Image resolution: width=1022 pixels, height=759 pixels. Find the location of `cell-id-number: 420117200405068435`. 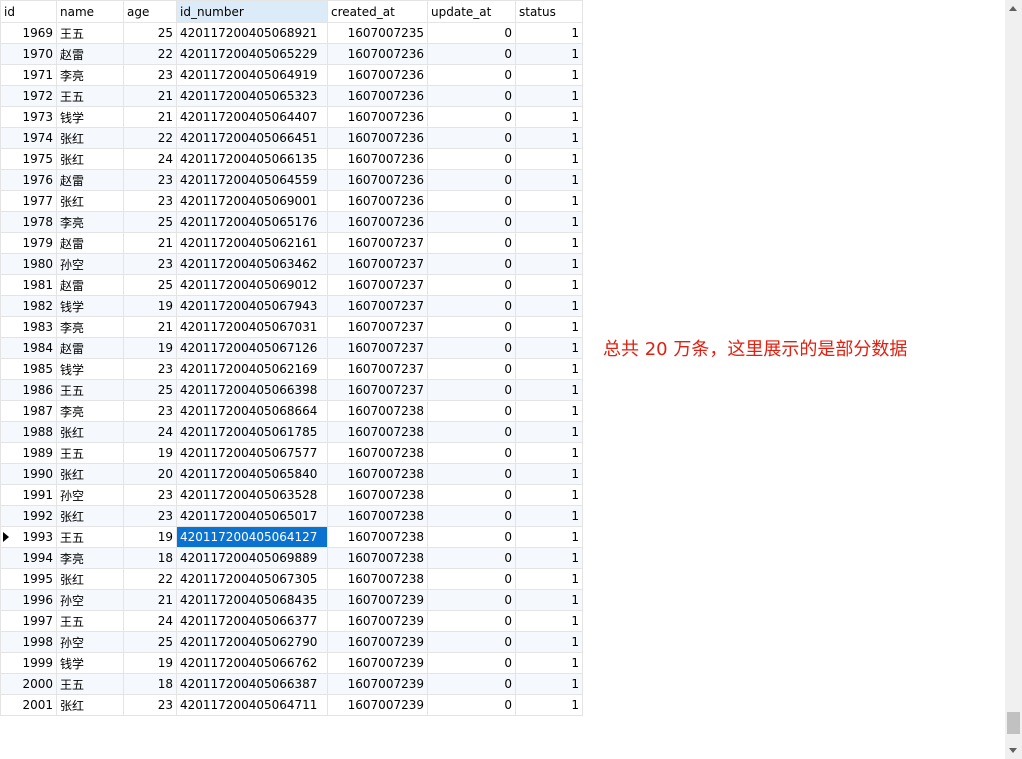

cell-id-number: 420117200405068435 is located at coordinates (252, 600).